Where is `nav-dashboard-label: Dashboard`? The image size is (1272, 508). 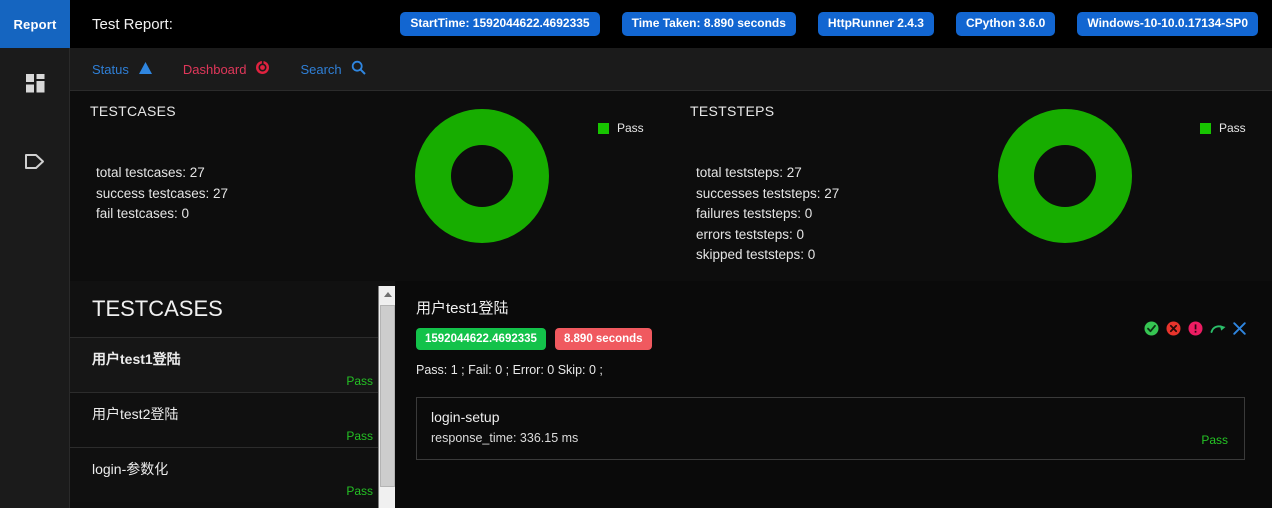 nav-dashboard-label: Dashboard is located at coordinates (214, 69).